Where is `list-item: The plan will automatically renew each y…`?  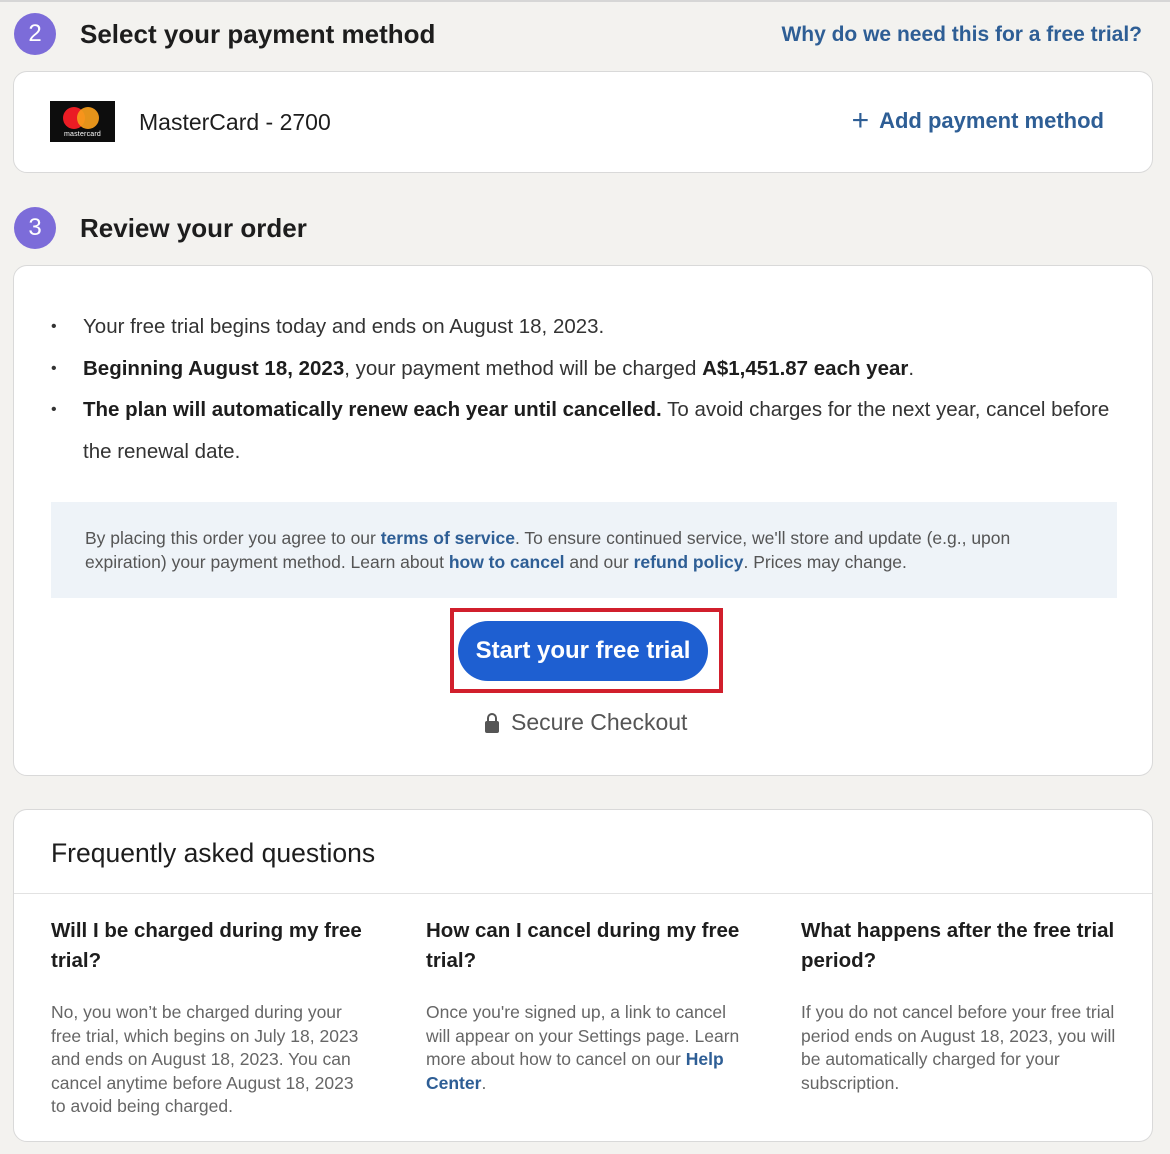 list-item: The plan will automatically renew each y… is located at coordinates (581, 430).